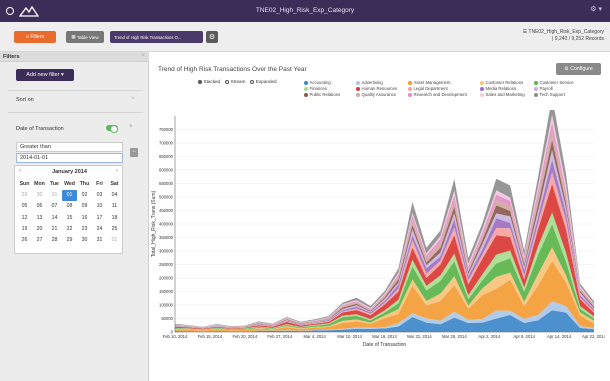 The height and width of the screenshot is (381, 610). What do you see at coordinates (24, 218) in the screenshot?
I see `calendar-day: 12` at bounding box center [24, 218].